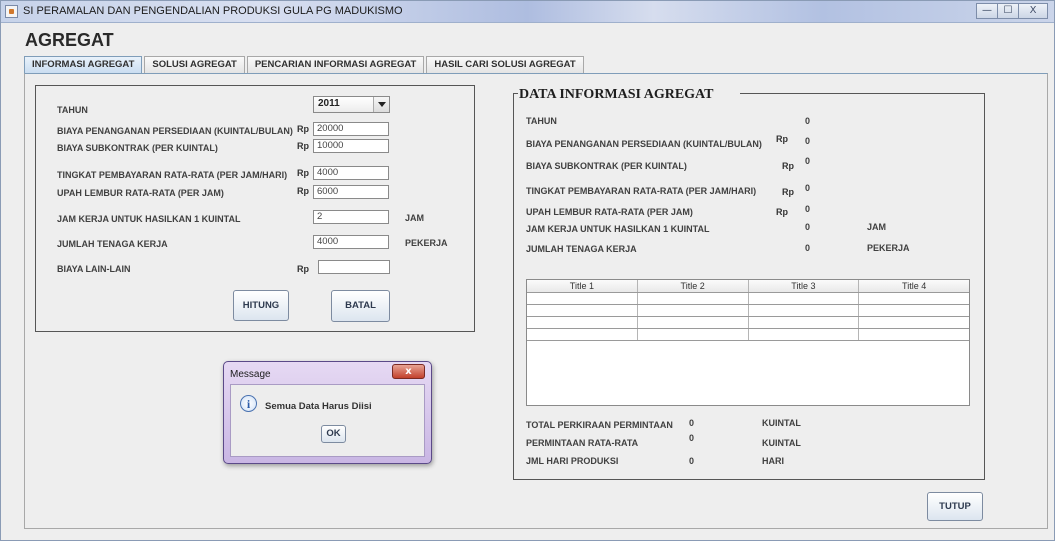 This screenshot has width=1055, height=541. What do you see at coordinates (955, 506) in the screenshot?
I see `tutup-button: TUTUP` at bounding box center [955, 506].